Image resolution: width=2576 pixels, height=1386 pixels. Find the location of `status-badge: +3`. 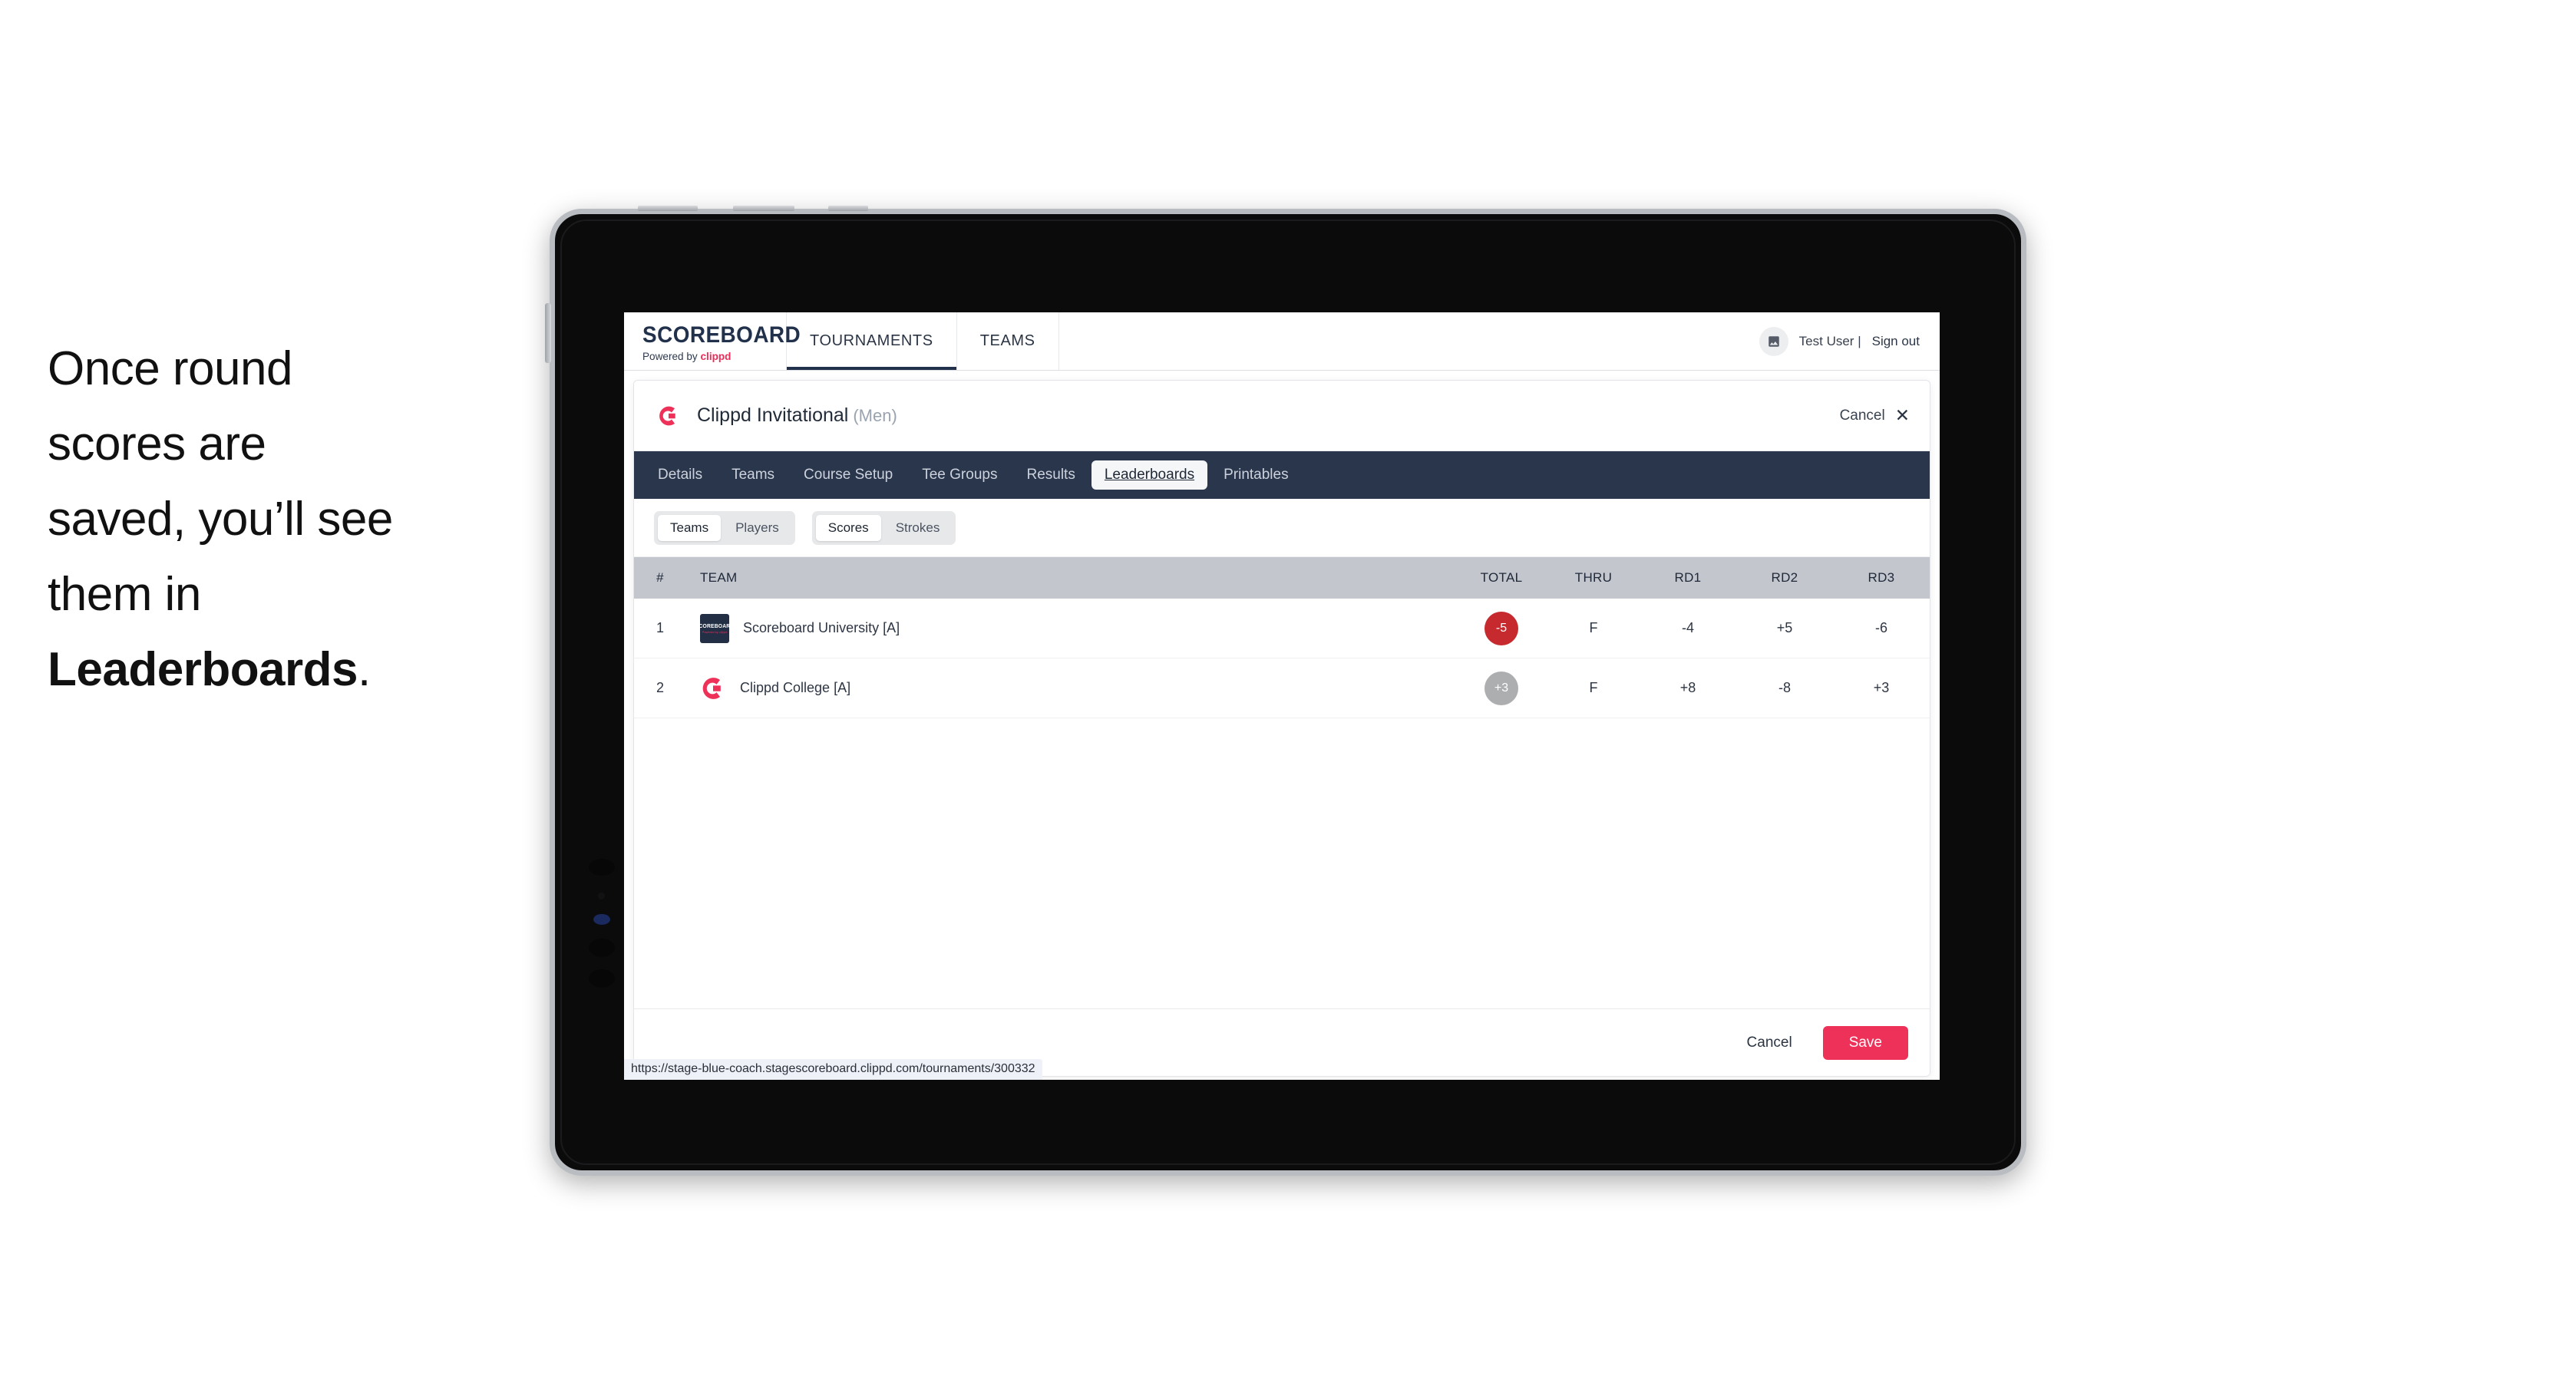

status-badge: +3 is located at coordinates (1501, 688).